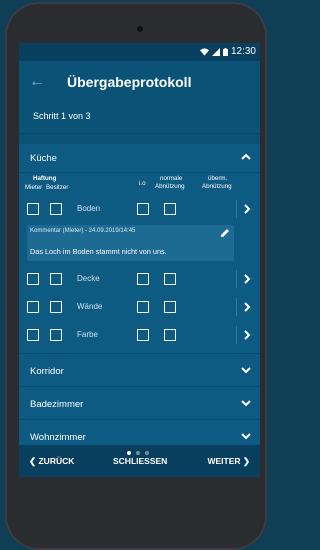 Image resolution: width=320 pixels, height=550 pixels. What do you see at coordinates (129, 453) in the screenshot?
I see `page-dot-active` at bounding box center [129, 453].